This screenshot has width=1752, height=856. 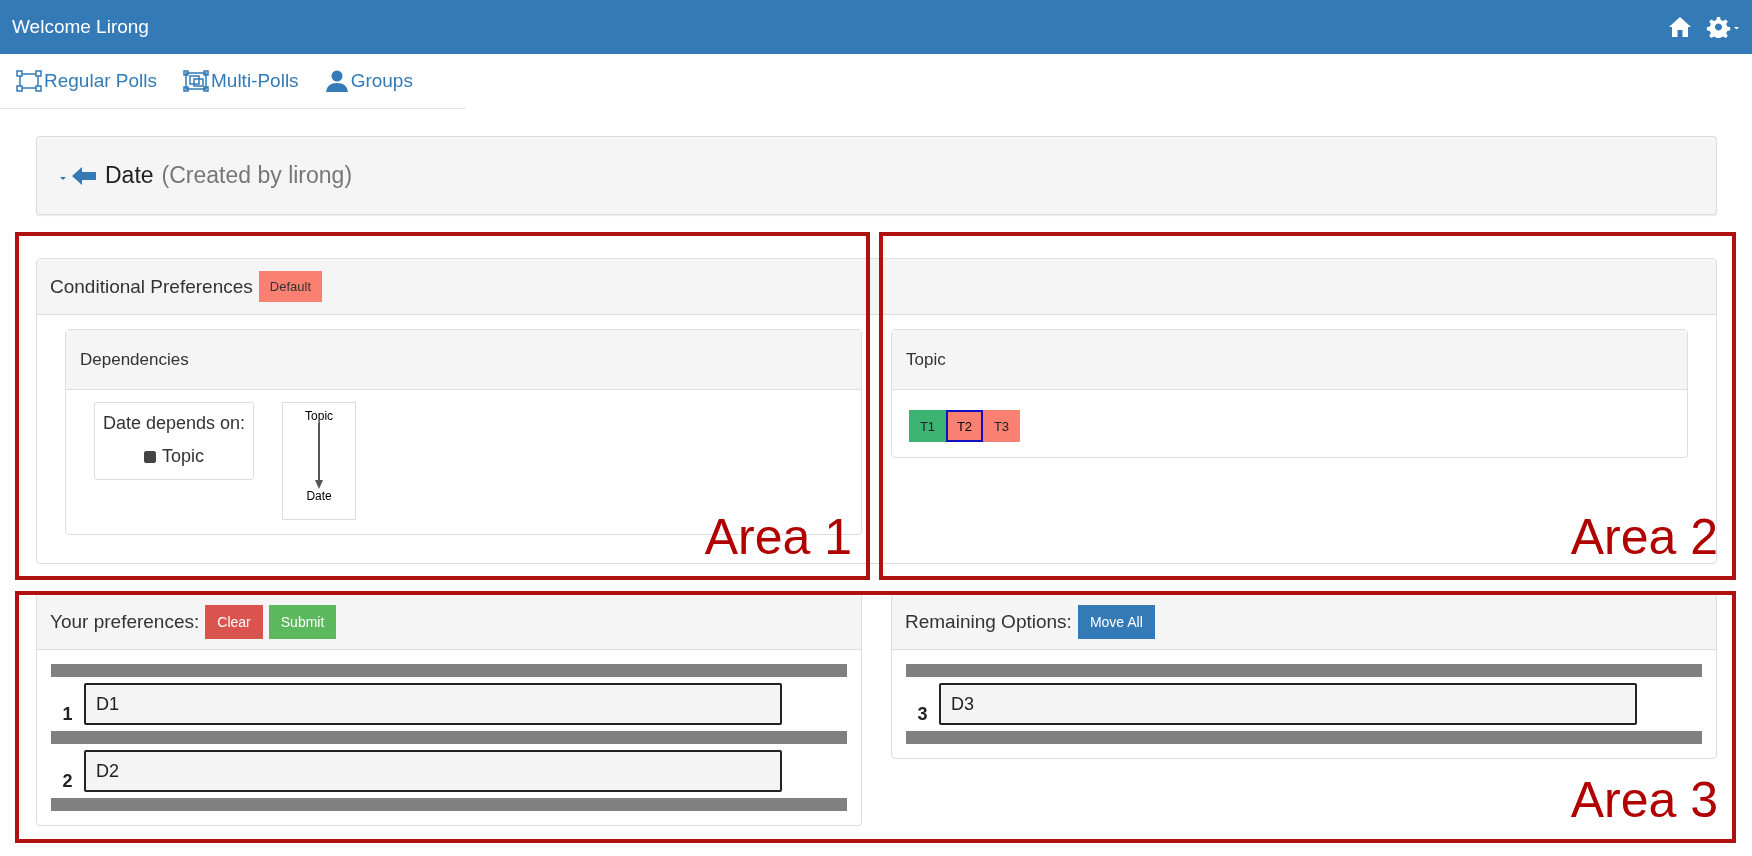 What do you see at coordinates (1116, 621) in the screenshot?
I see `action-button: Move All` at bounding box center [1116, 621].